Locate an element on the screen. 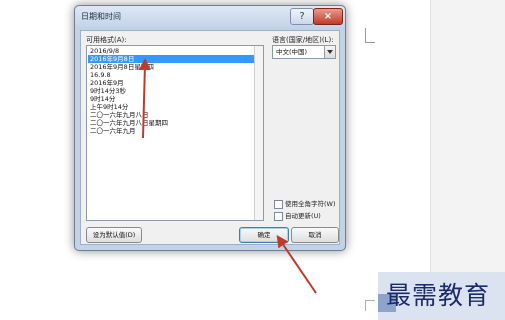 This screenshot has height=320, width=505. watermark-text: 最需教育 is located at coordinates (438, 295).